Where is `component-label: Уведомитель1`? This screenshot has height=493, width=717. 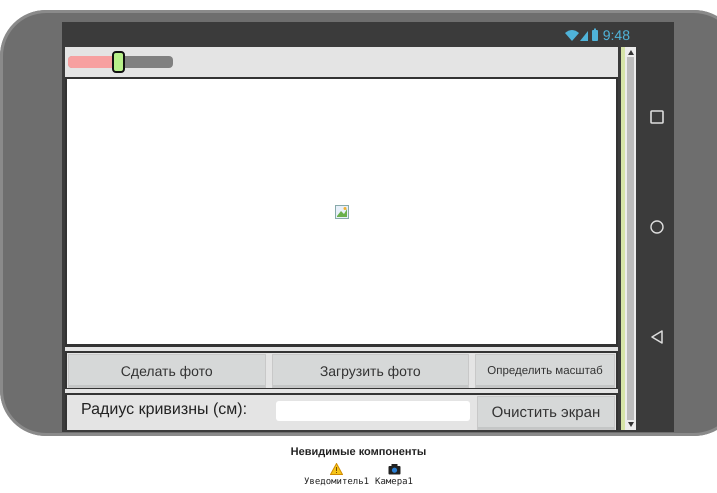
component-label: Уведомитель1 is located at coordinates (337, 482).